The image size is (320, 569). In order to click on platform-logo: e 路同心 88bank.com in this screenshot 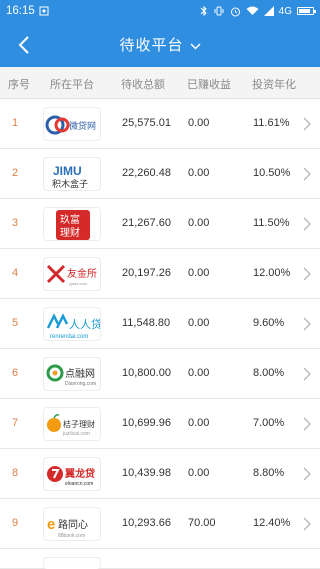, I will do `click(72, 524)`.